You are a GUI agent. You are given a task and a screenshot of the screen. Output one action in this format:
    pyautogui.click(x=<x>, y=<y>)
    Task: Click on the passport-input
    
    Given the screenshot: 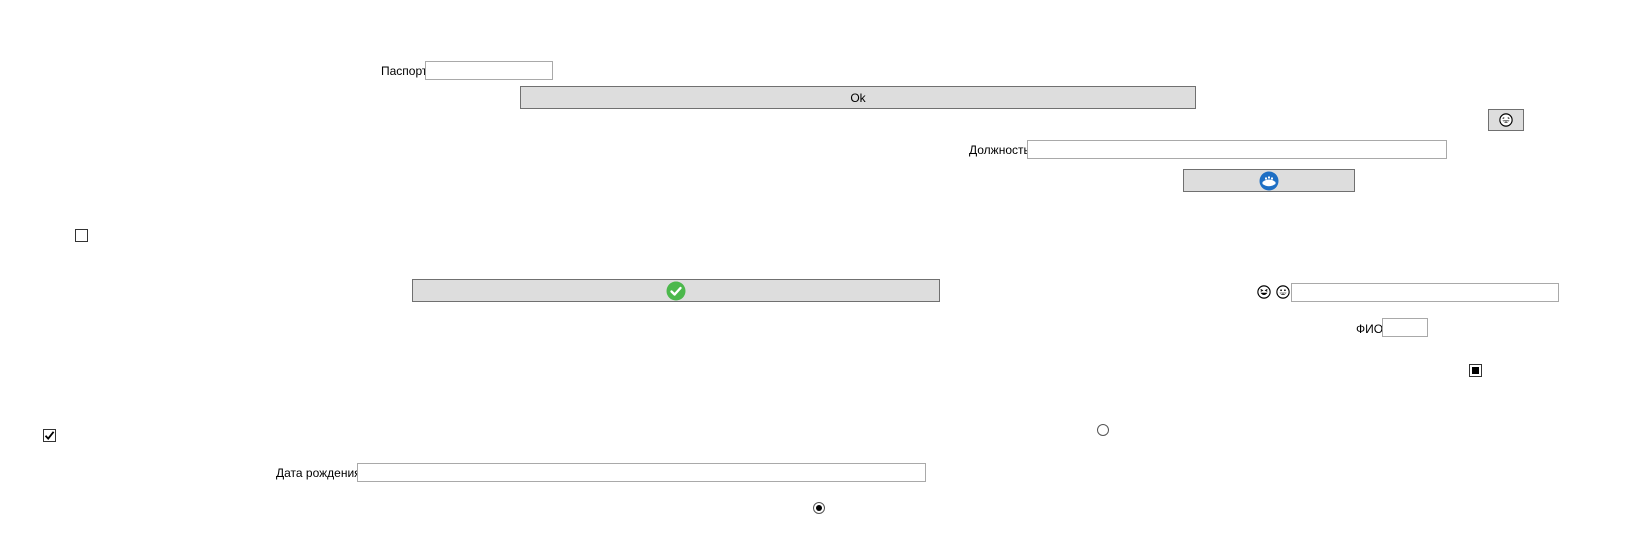 What is the action you would take?
    pyautogui.click(x=489, y=70)
    